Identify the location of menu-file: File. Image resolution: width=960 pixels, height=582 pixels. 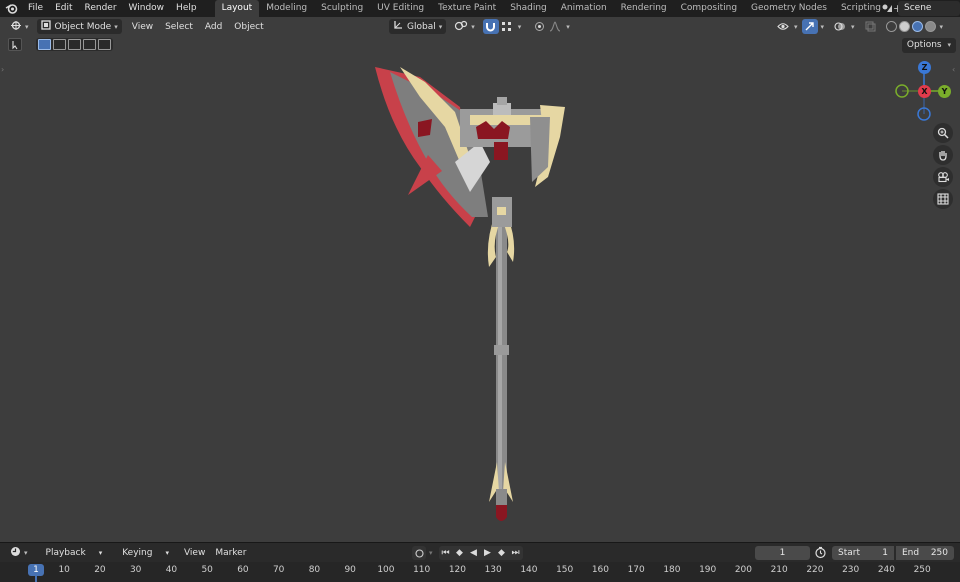
(35, 8).